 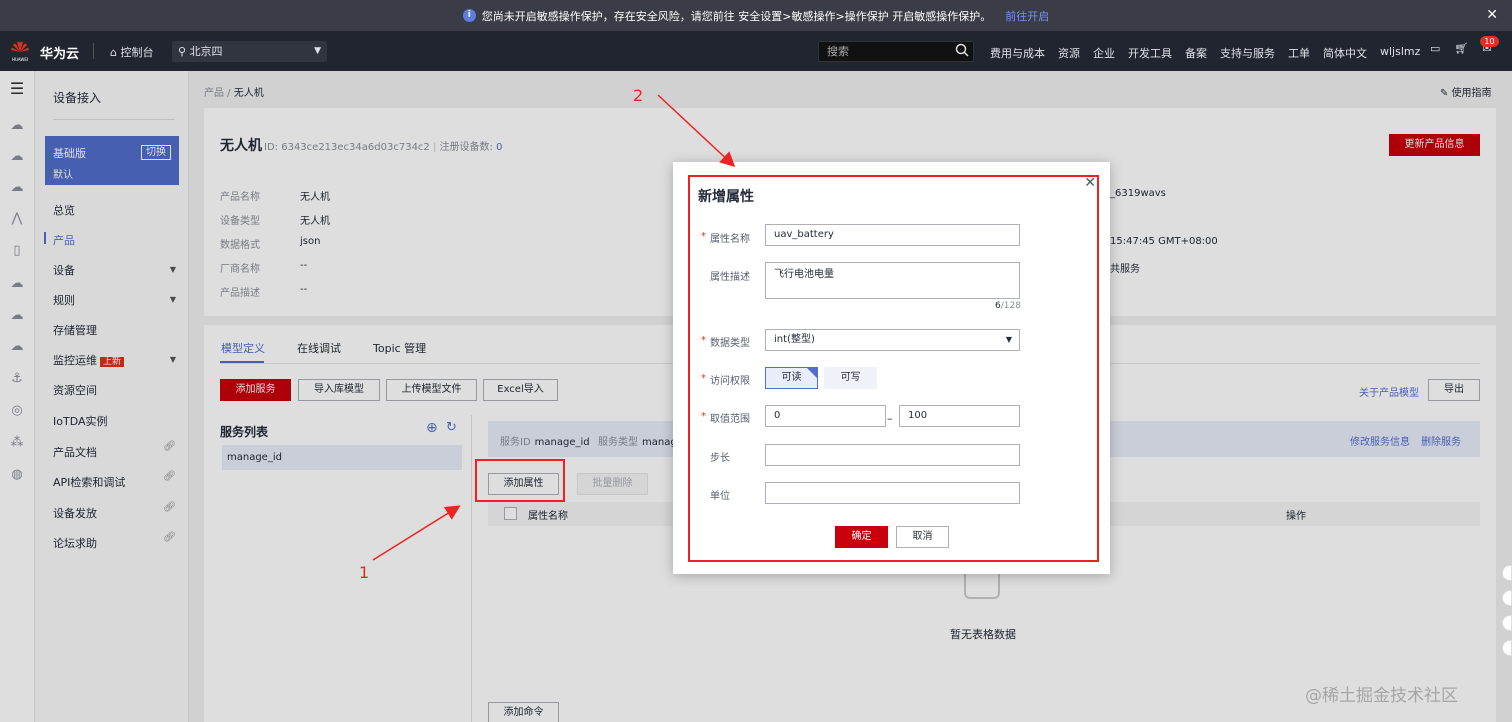 I want to click on arrow-to-dialog, so click(x=696, y=131).